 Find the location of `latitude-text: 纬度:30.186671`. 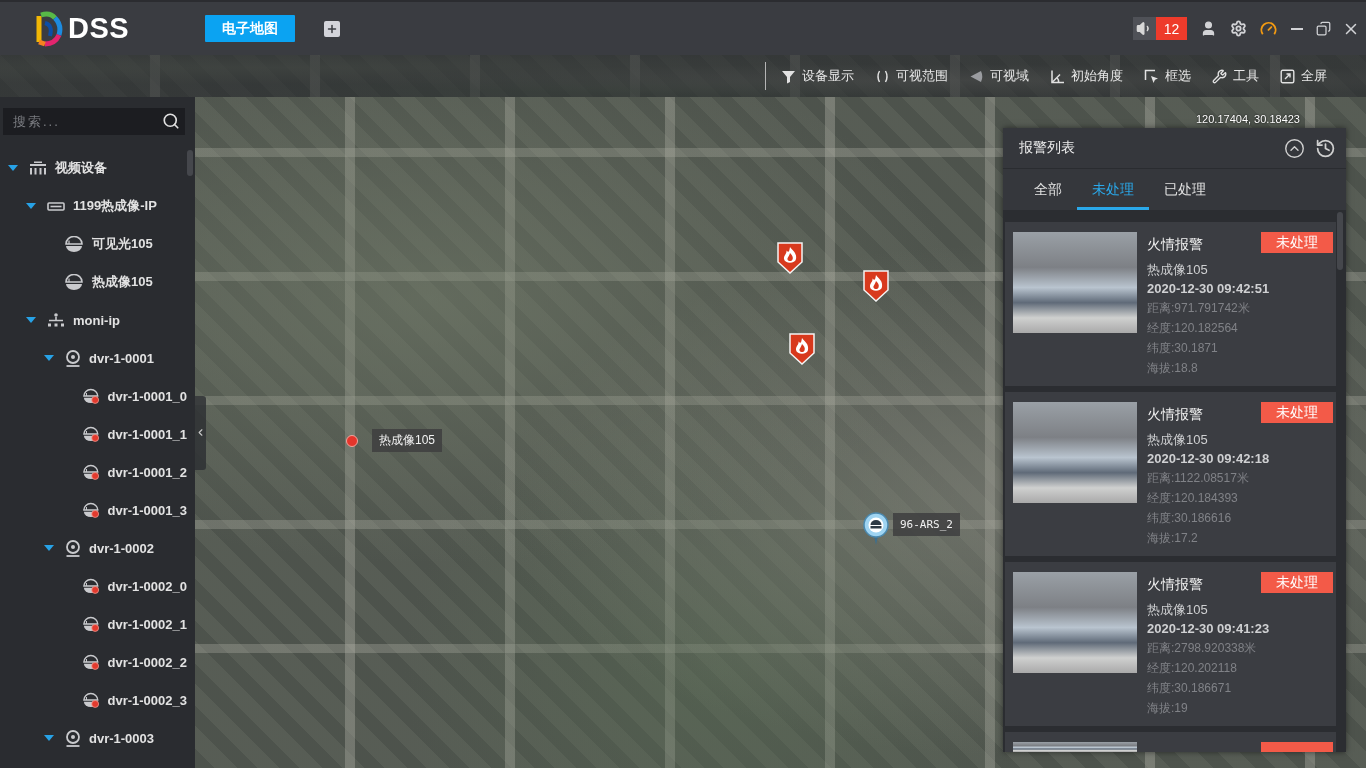

latitude-text: 纬度:30.186671 is located at coordinates (1190, 688).